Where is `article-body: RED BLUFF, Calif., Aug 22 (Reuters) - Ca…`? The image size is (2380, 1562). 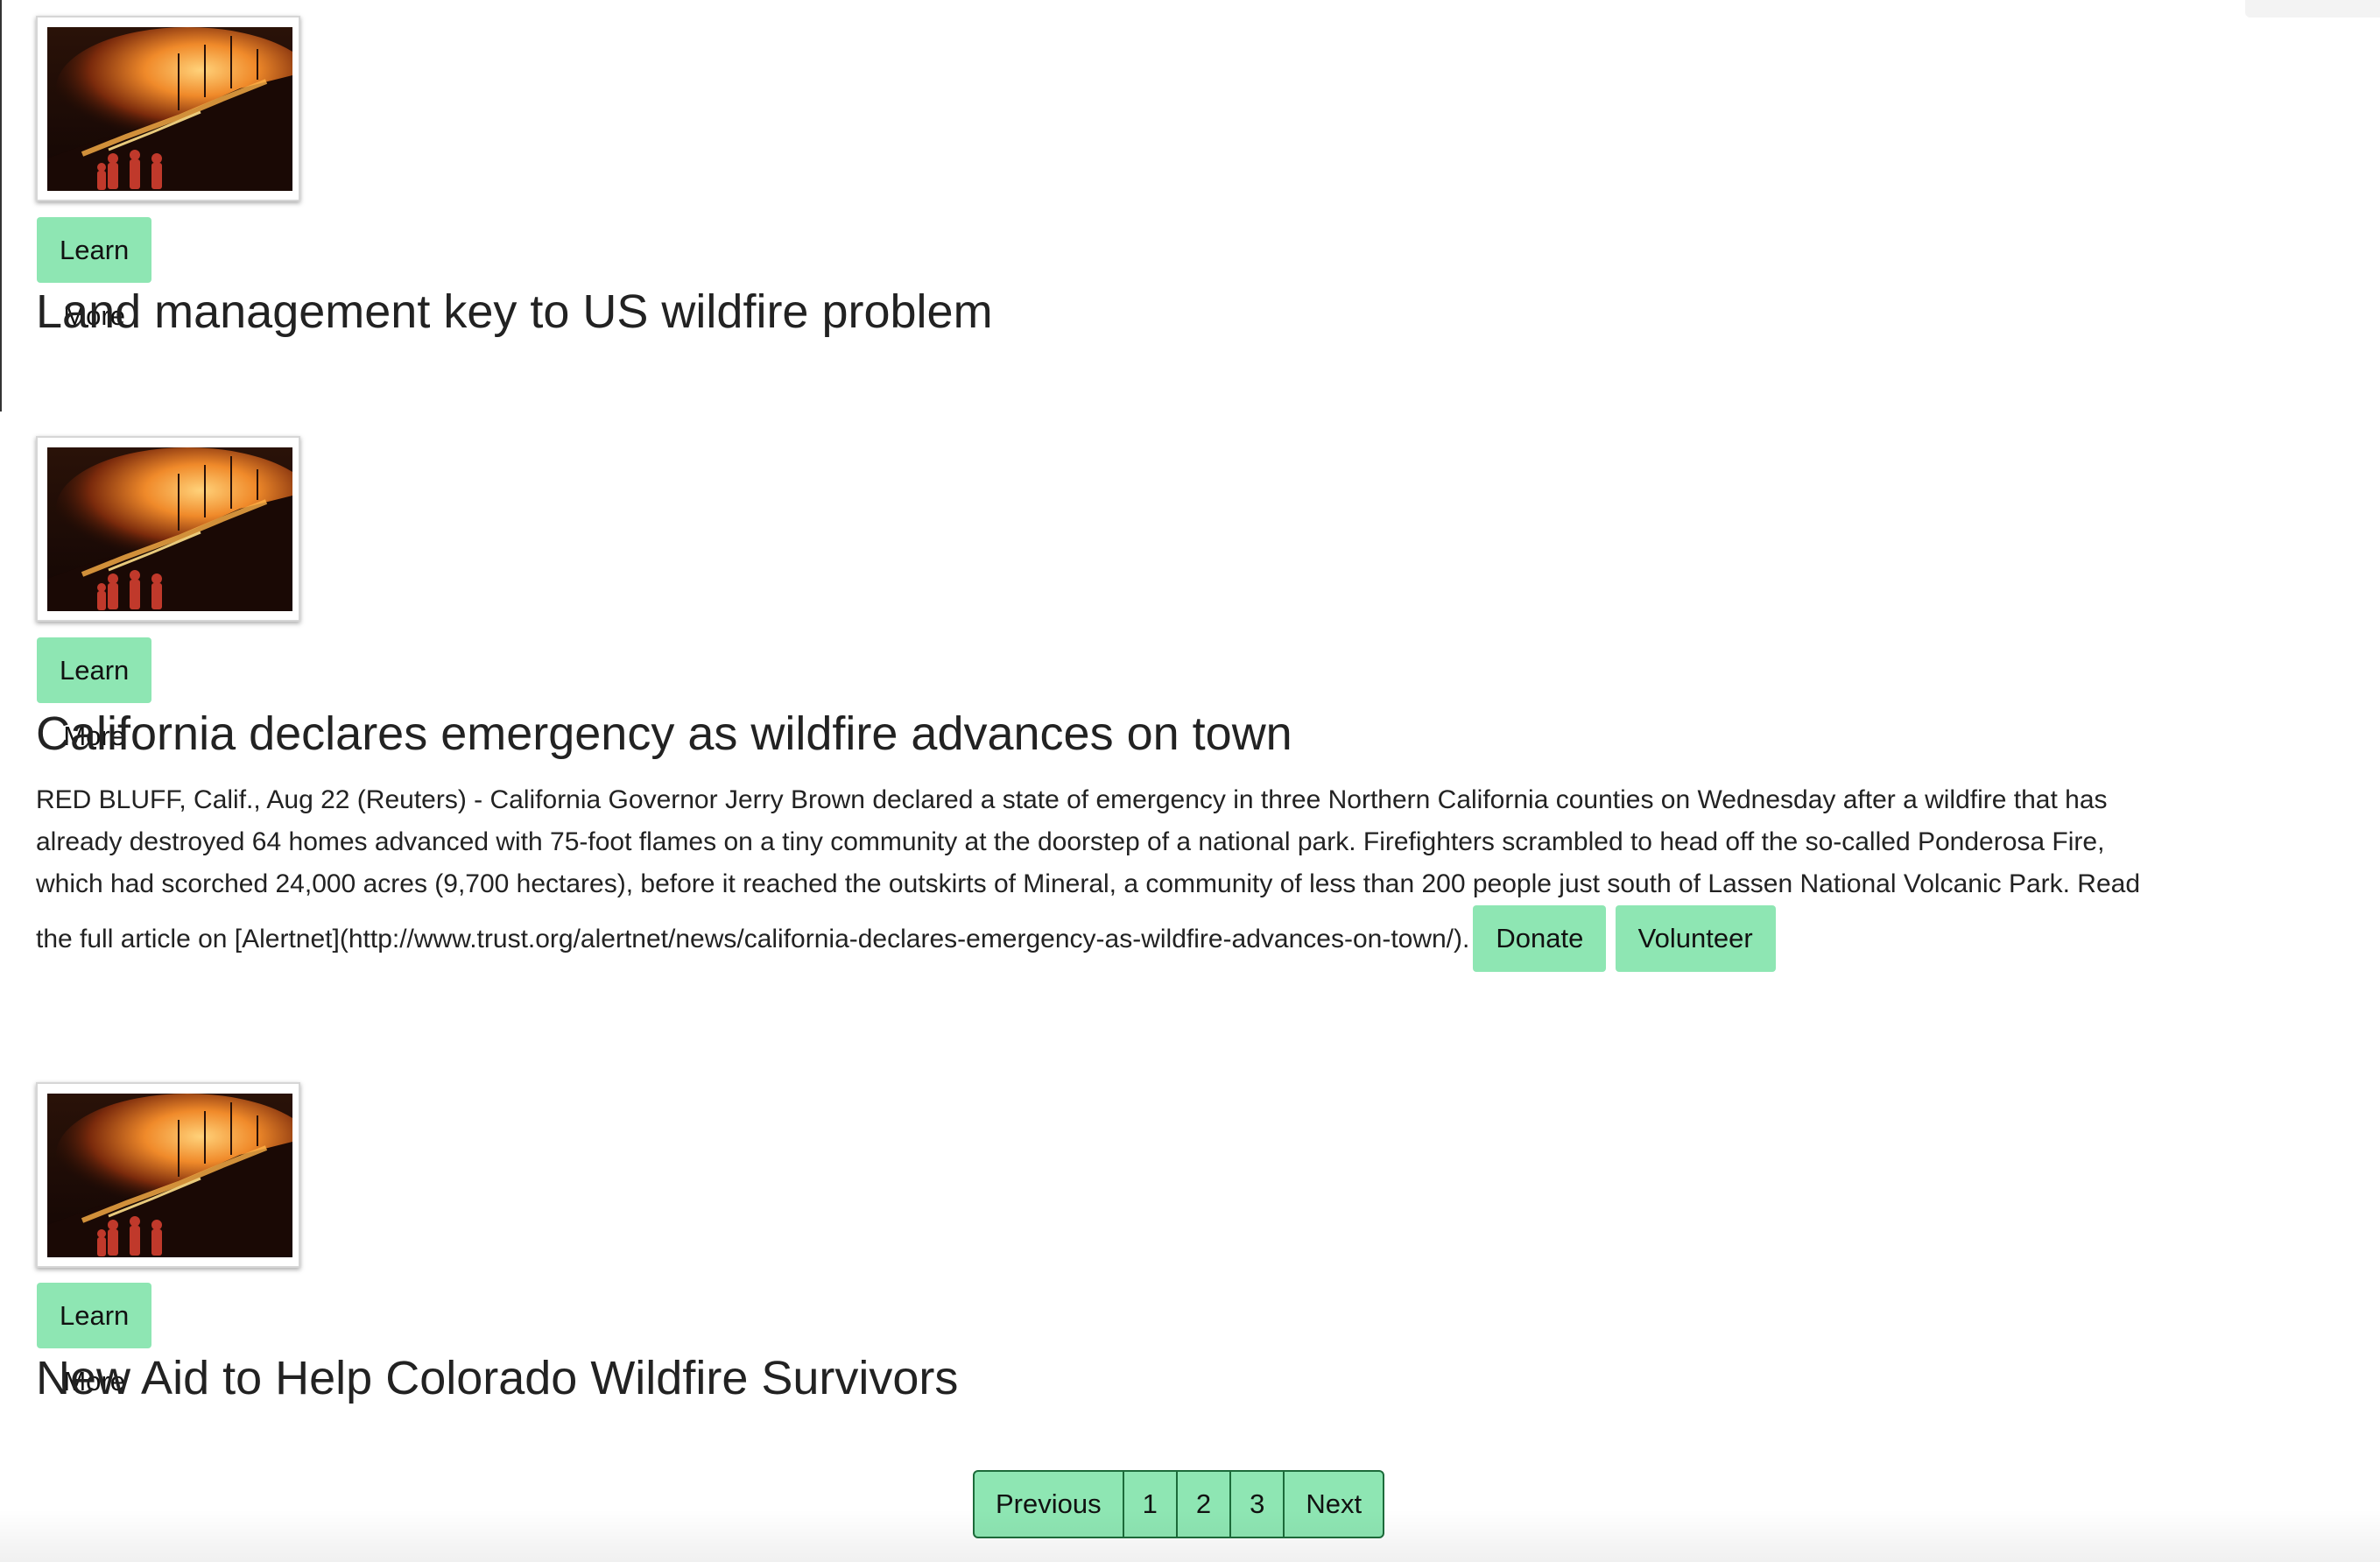 article-body: RED BLUFF, Calif., Aug 22 (Reuters) - Ca… is located at coordinates (1196, 875).